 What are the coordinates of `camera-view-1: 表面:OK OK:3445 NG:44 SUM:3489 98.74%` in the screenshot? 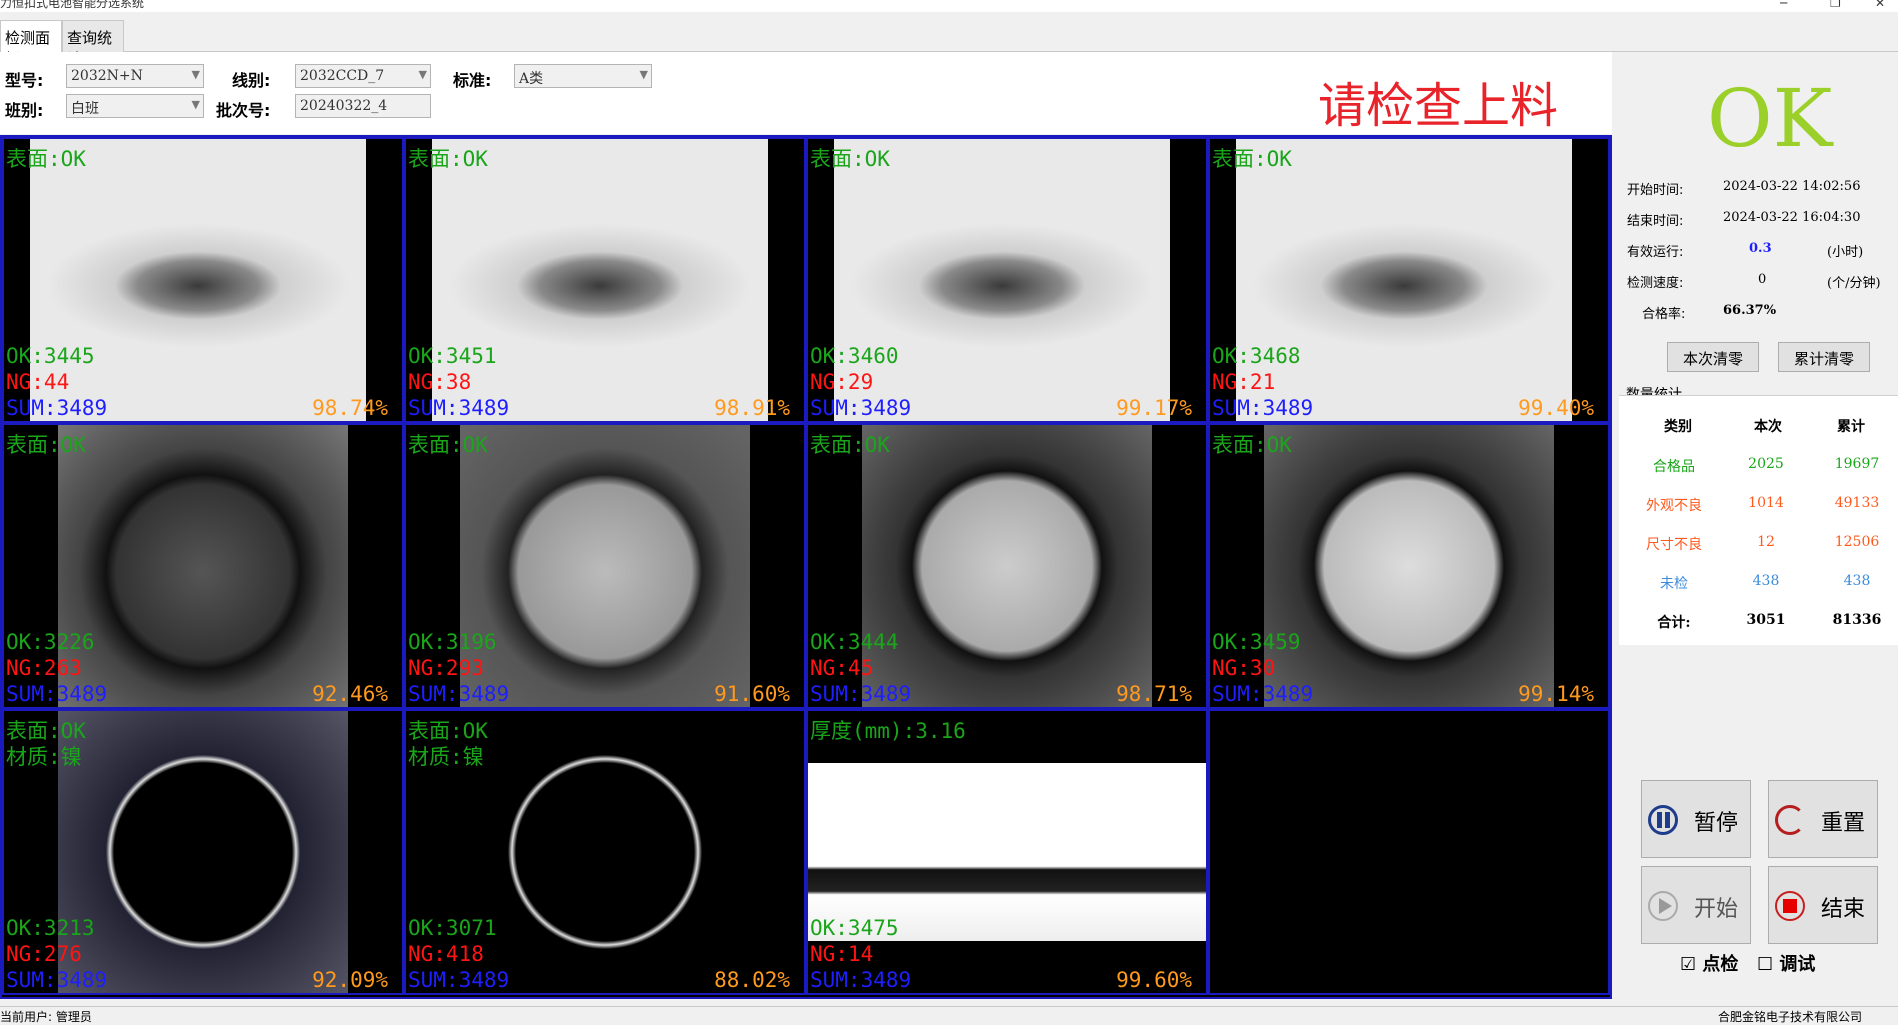 It's located at (203, 280).